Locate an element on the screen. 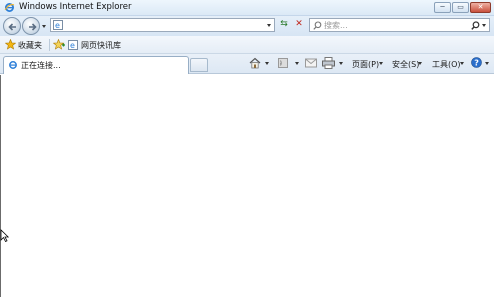 This screenshot has width=494, height=297. recent-pages-dropdown-icon is located at coordinates (44, 26).